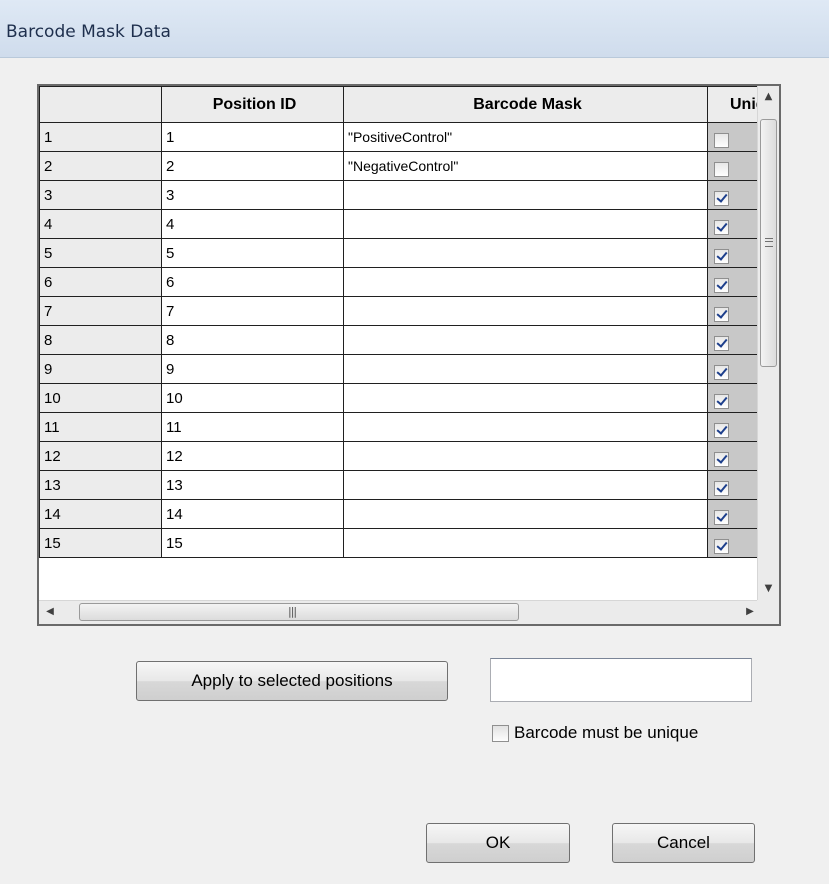  What do you see at coordinates (252, 282) in the screenshot?
I see `position-id-cell: 6` at bounding box center [252, 282].